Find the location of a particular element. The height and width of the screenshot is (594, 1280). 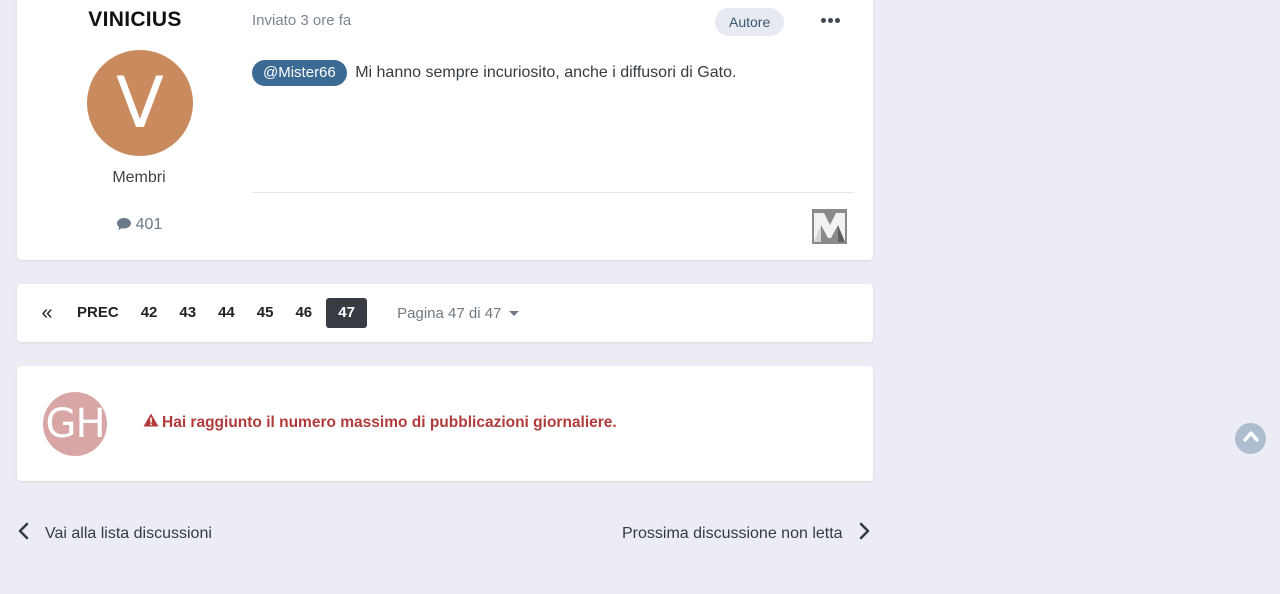

avatar-initials: GH is located at coordinates (75, 424).